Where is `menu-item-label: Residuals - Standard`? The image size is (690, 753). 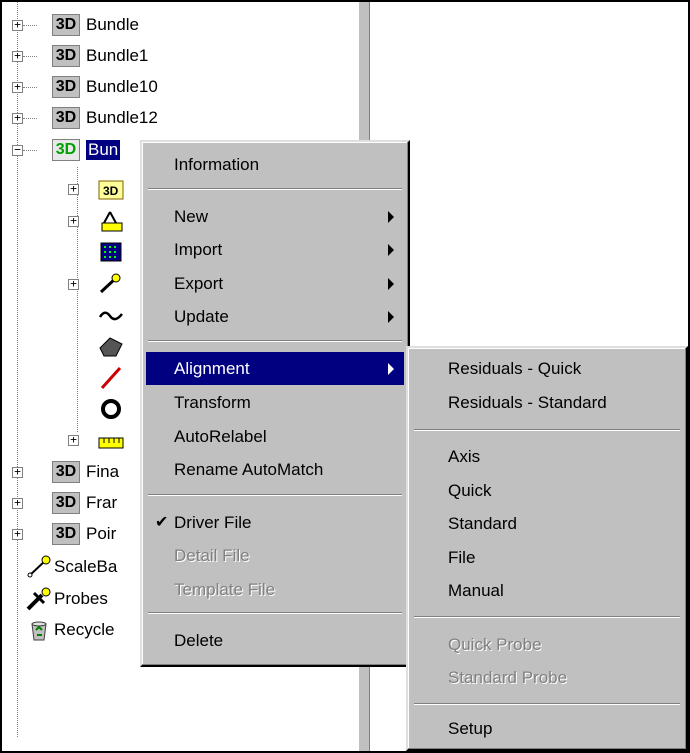 menu-item-label: Residuals - Standard is located at coordinates (527, 402).